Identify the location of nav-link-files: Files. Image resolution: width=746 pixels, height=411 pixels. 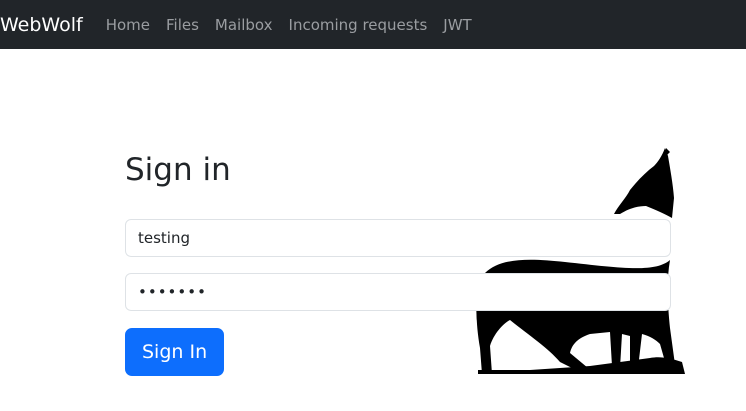
(182, 25).